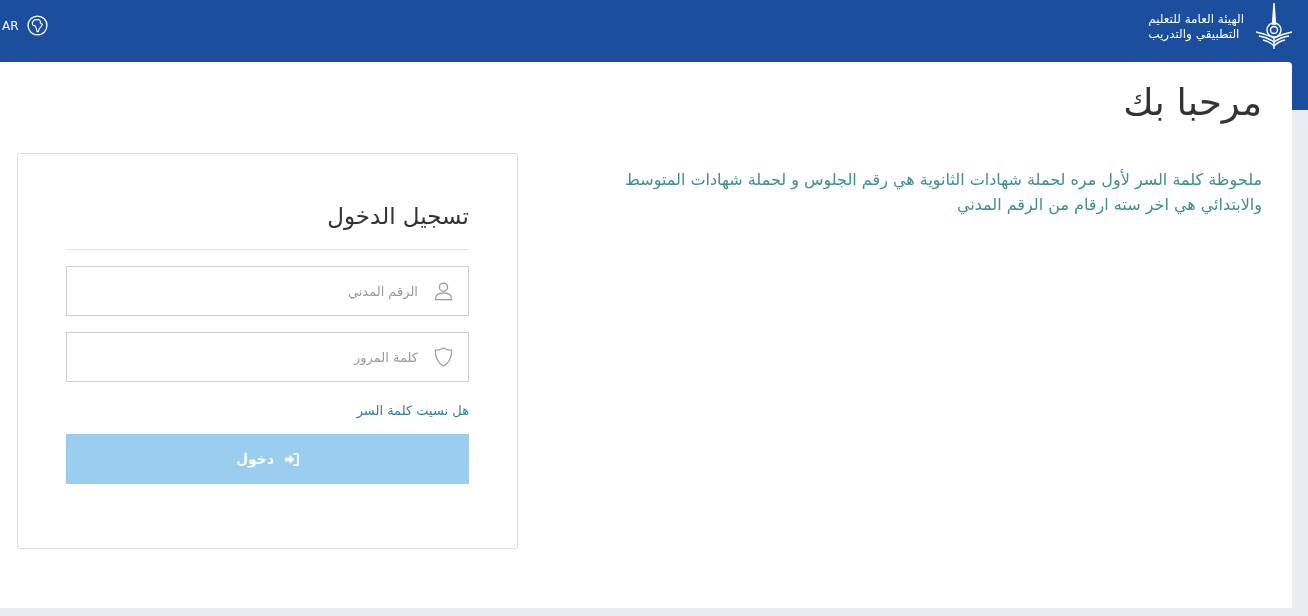  What do you see at coordinates (943, 192) in the screenshot?
I see `password-note: ملحوظة كلمة السر لأول مره لحملة شهادات الثانوية هي رقم الجلوس و لحملة شهادات المتوسط والابتدائي هي اخر سته ارقام من الرقم المدني` at bounding box center [943, 192].